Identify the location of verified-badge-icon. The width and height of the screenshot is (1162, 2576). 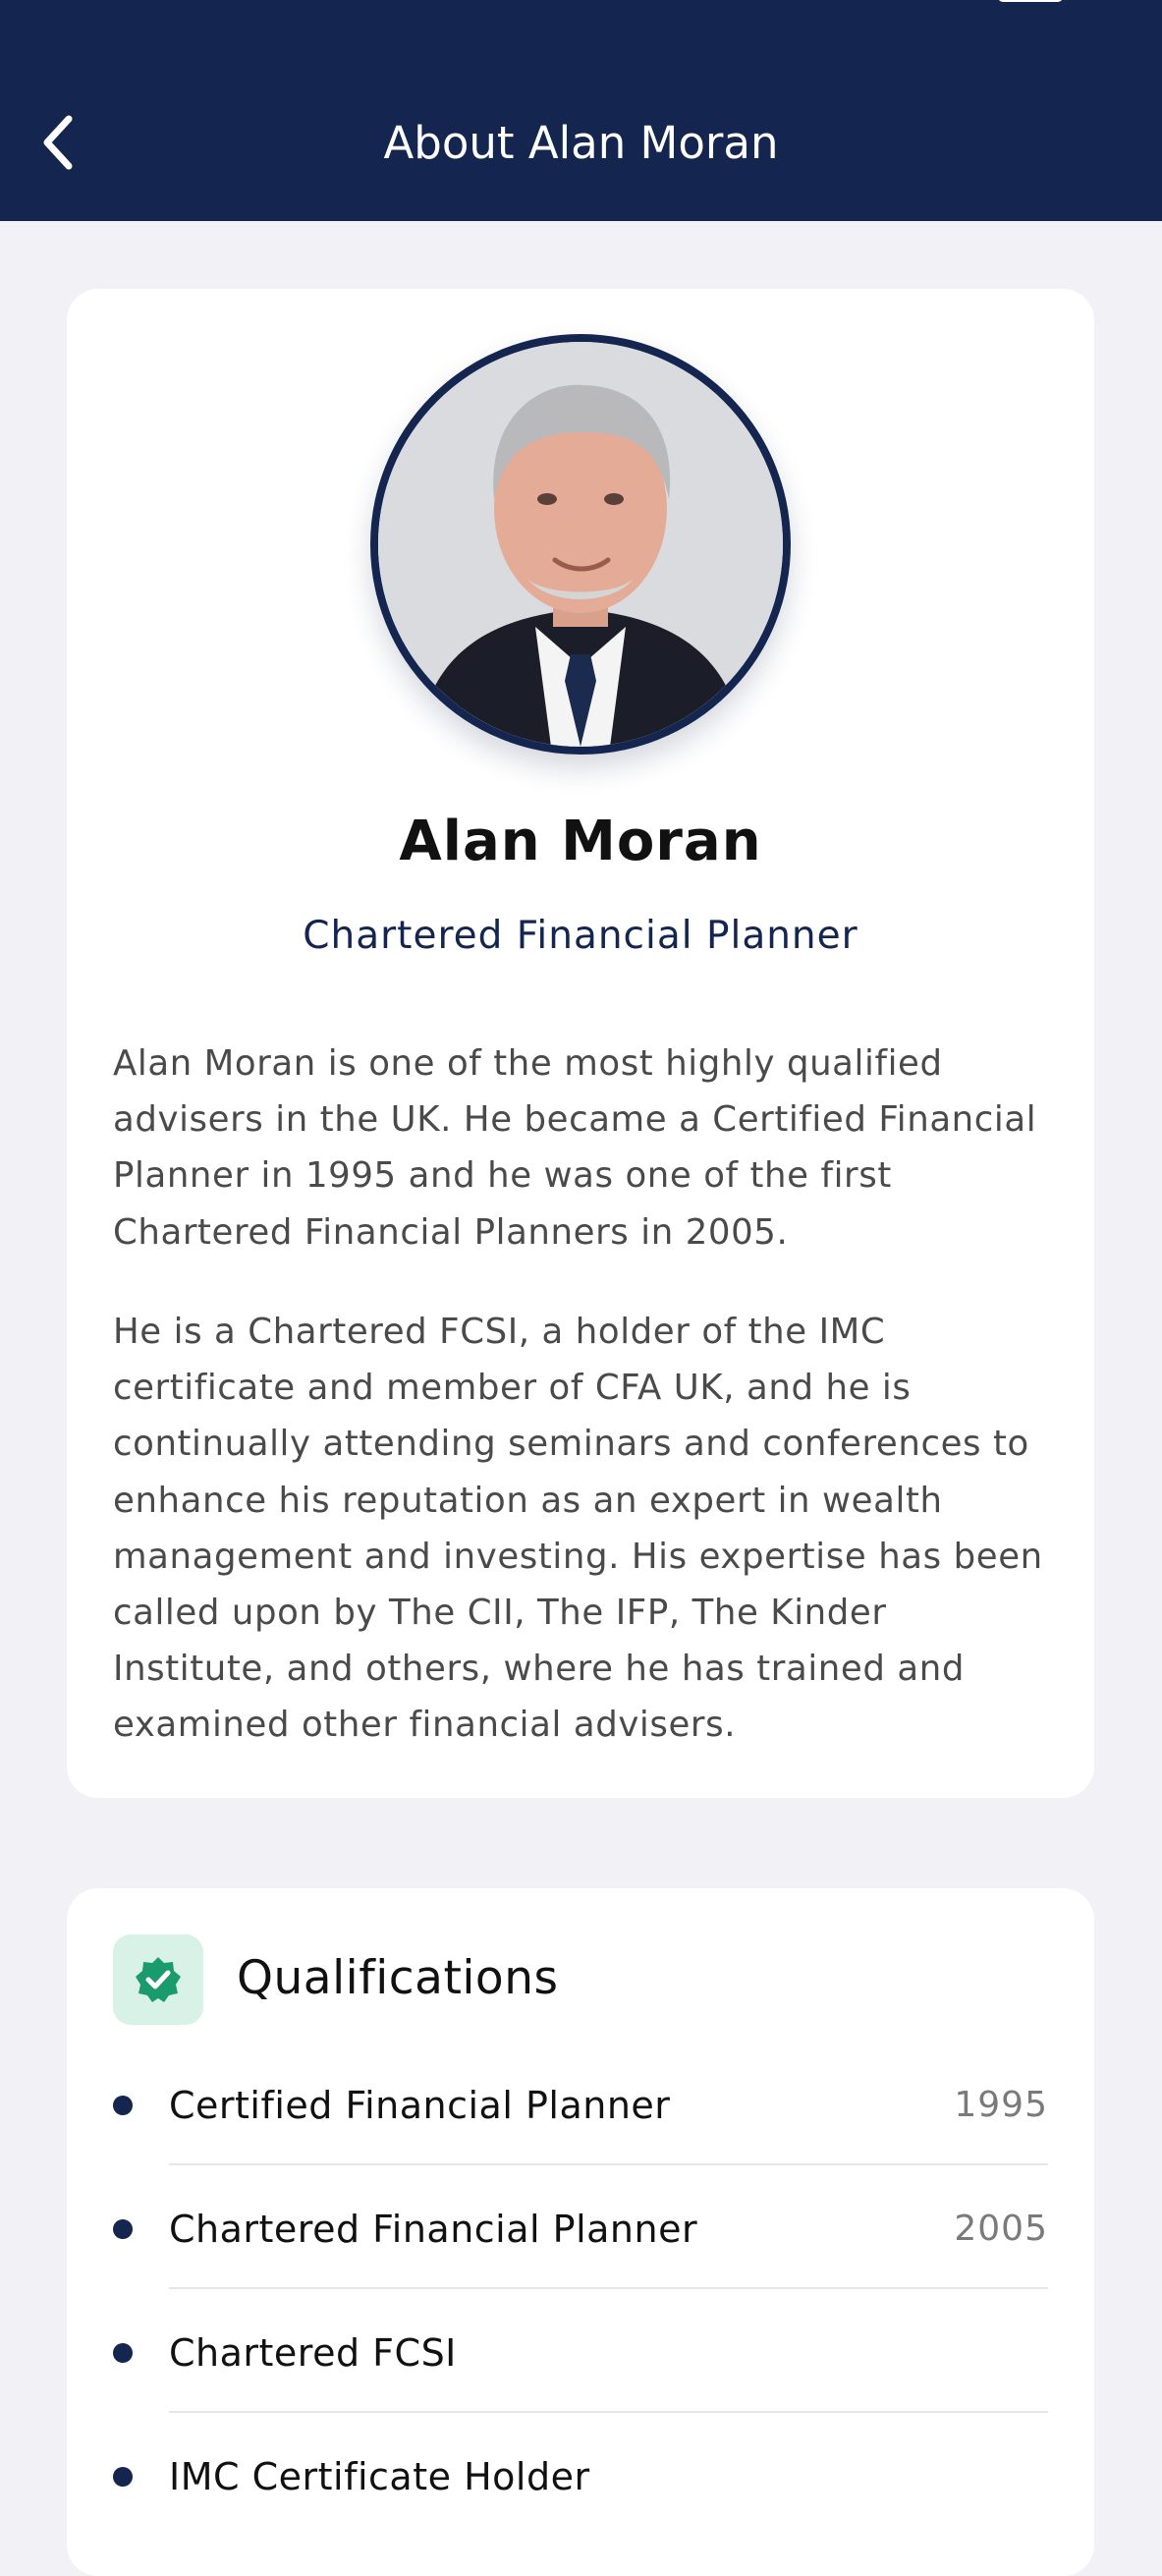
(158, 1979).